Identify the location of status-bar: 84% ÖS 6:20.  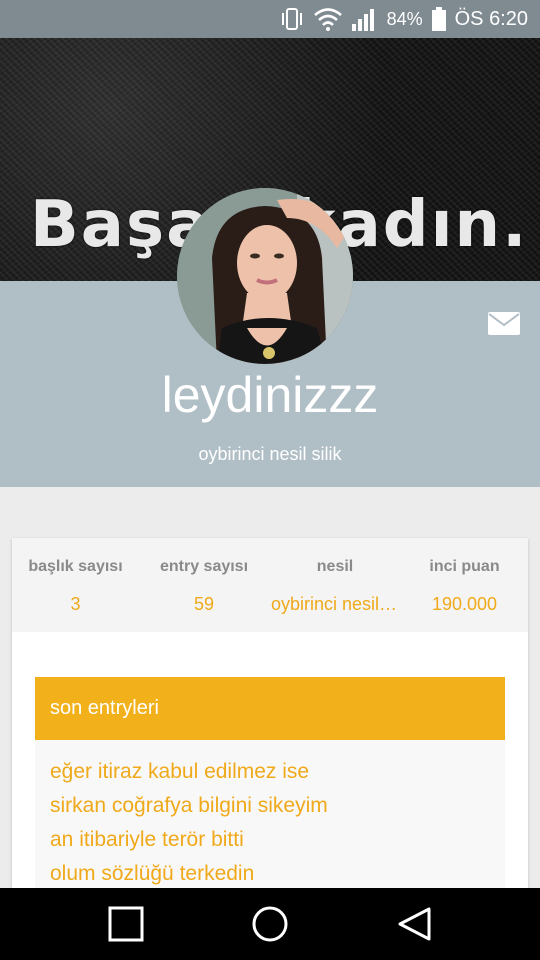
(270, 19).